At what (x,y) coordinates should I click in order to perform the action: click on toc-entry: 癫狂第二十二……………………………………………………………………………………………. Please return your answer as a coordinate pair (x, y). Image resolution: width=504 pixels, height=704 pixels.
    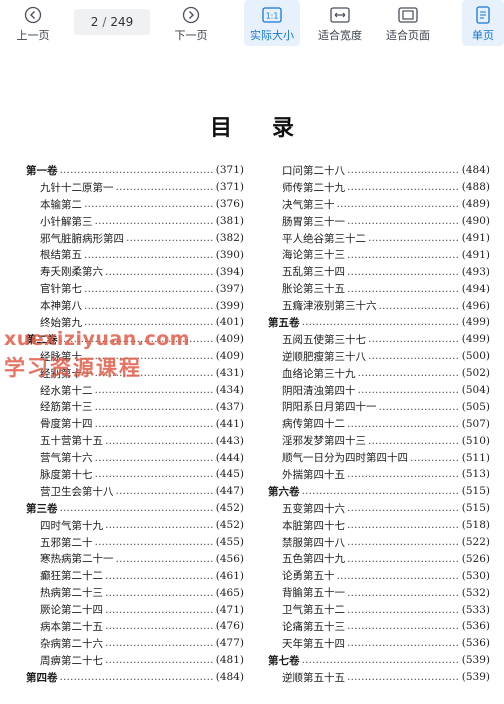
    Looking at the image, I should click on (135, 575).